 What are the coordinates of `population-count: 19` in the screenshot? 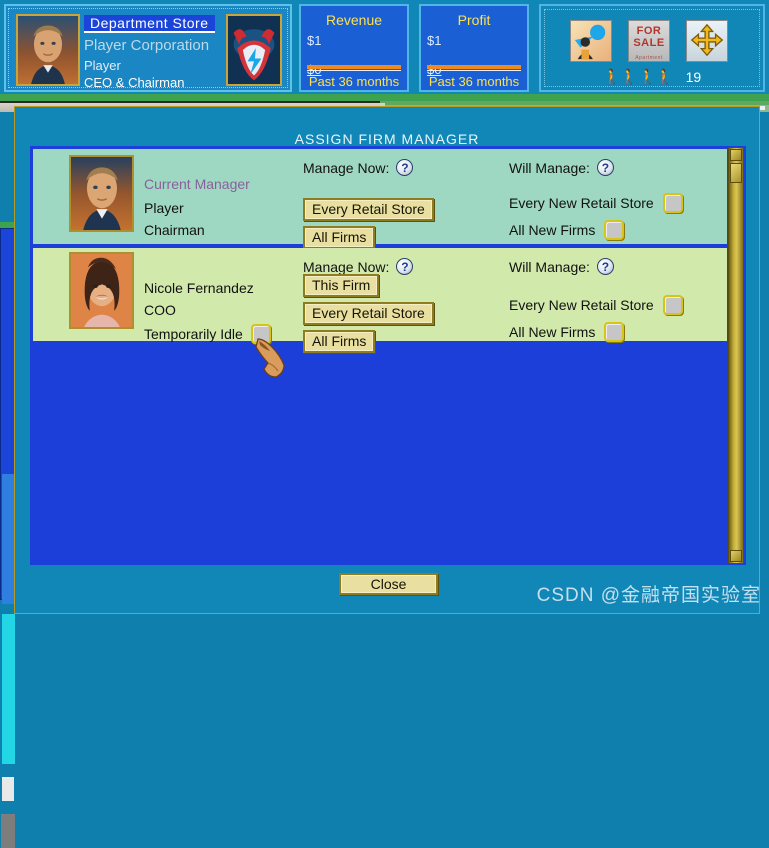 It's located at (693, 77).